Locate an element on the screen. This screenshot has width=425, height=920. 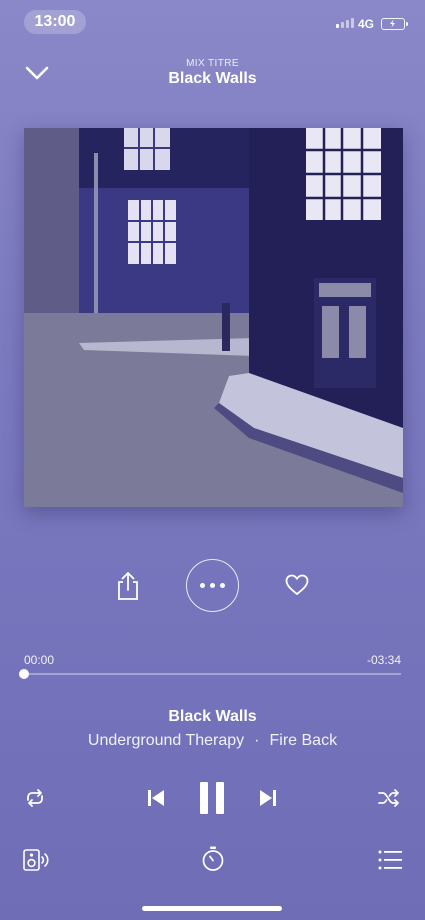
next-button is located at coordinates (268, 798).